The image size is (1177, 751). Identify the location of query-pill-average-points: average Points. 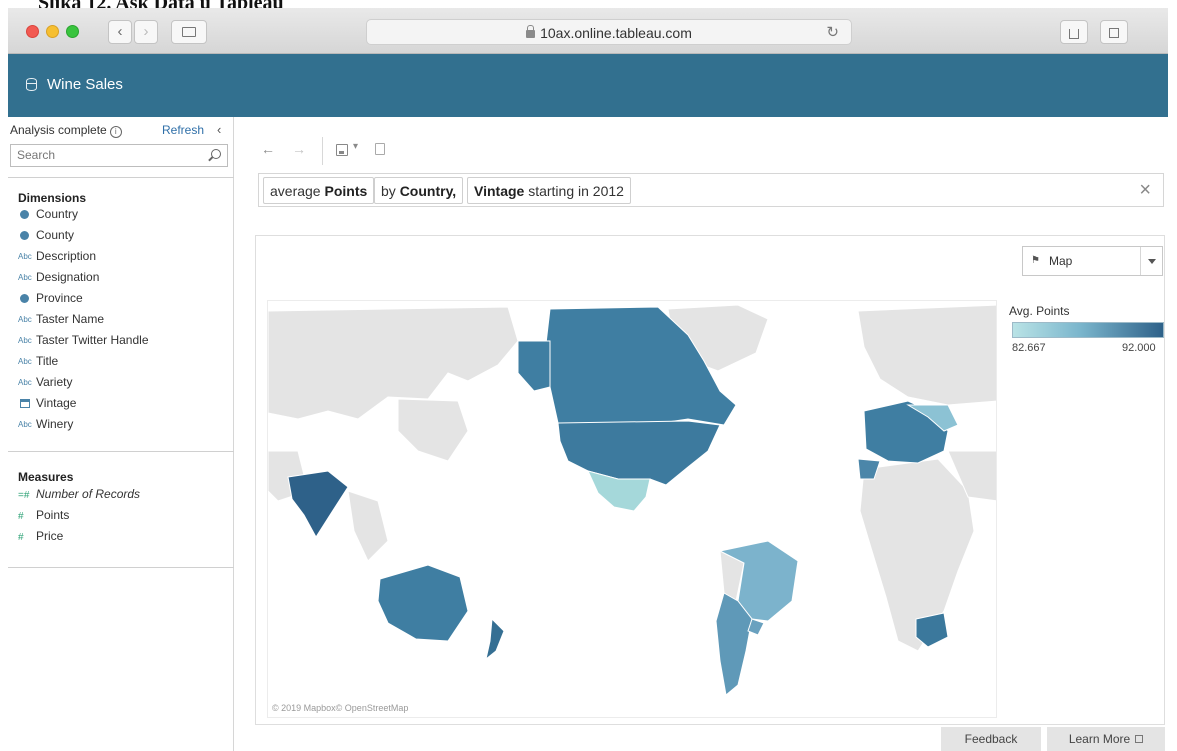
(319, 190).